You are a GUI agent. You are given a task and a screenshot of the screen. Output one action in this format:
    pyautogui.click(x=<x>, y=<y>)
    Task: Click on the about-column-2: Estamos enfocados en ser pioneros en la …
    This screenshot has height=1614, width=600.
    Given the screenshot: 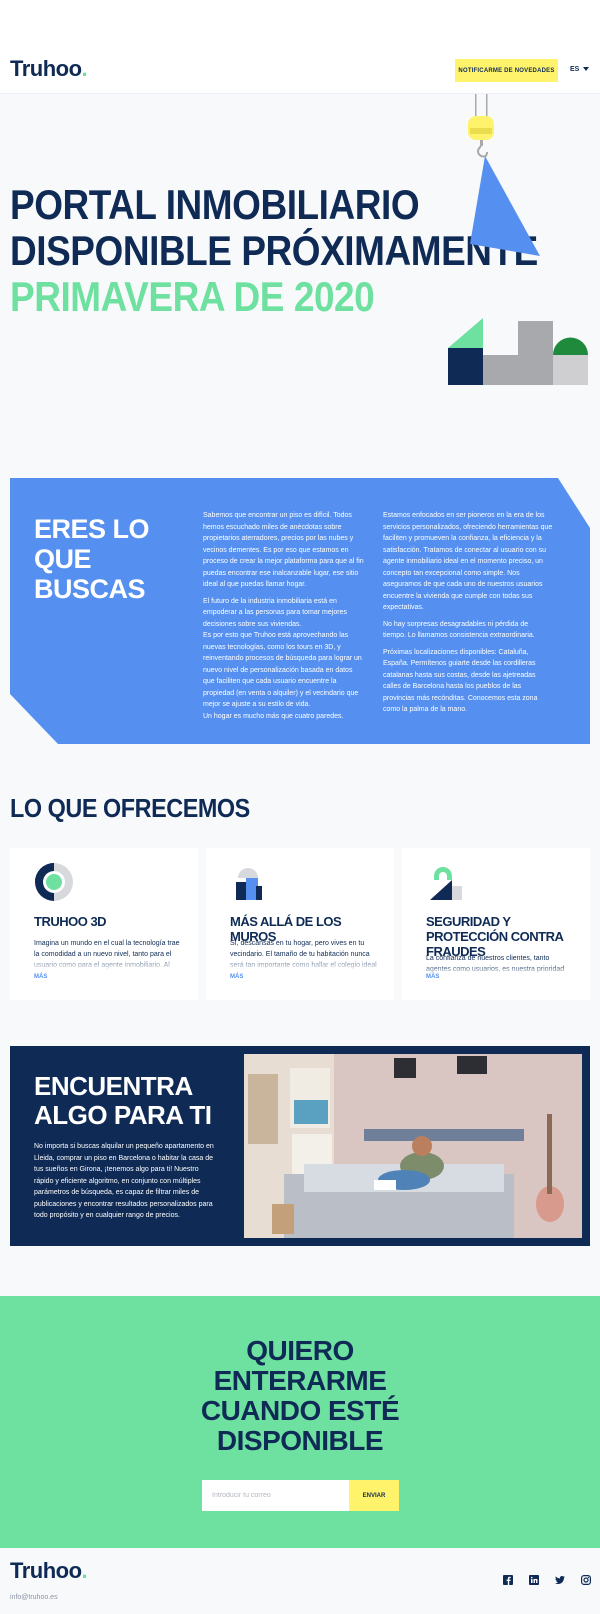 What is the action you would take?
    pyautogui.click(x=468, y=615)
    